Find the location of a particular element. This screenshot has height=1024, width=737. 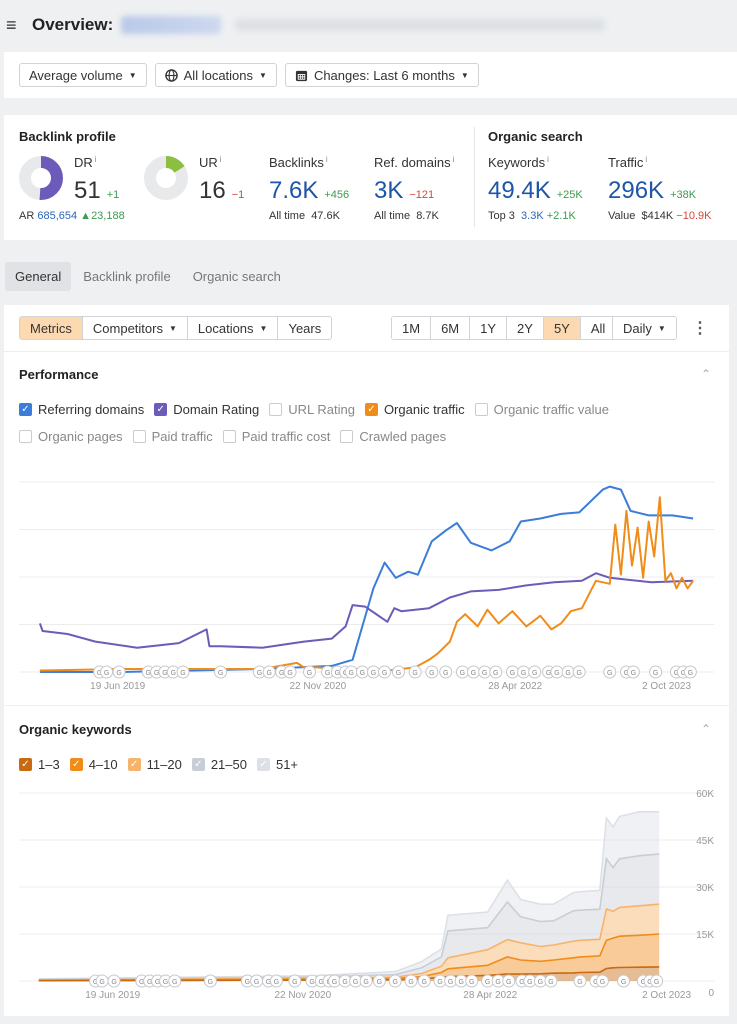

ref-domains-value-text: 3K is located at coordinates (388, 190).